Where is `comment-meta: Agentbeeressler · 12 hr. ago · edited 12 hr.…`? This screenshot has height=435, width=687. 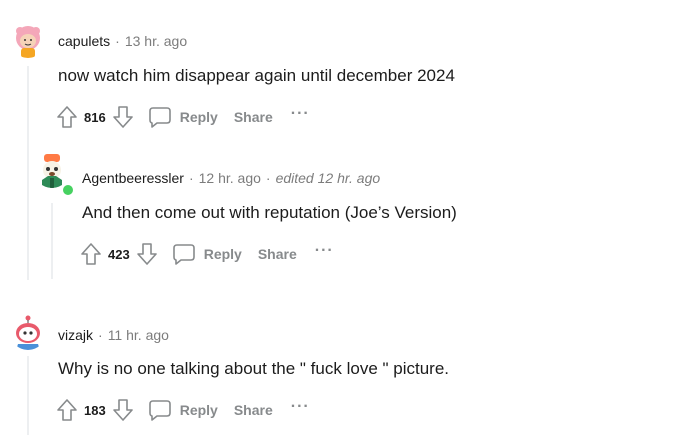 comment-meta: Agentbeeressler · 12 hr. ago · edited 12 hr.… is located at coordinates (231, 178).